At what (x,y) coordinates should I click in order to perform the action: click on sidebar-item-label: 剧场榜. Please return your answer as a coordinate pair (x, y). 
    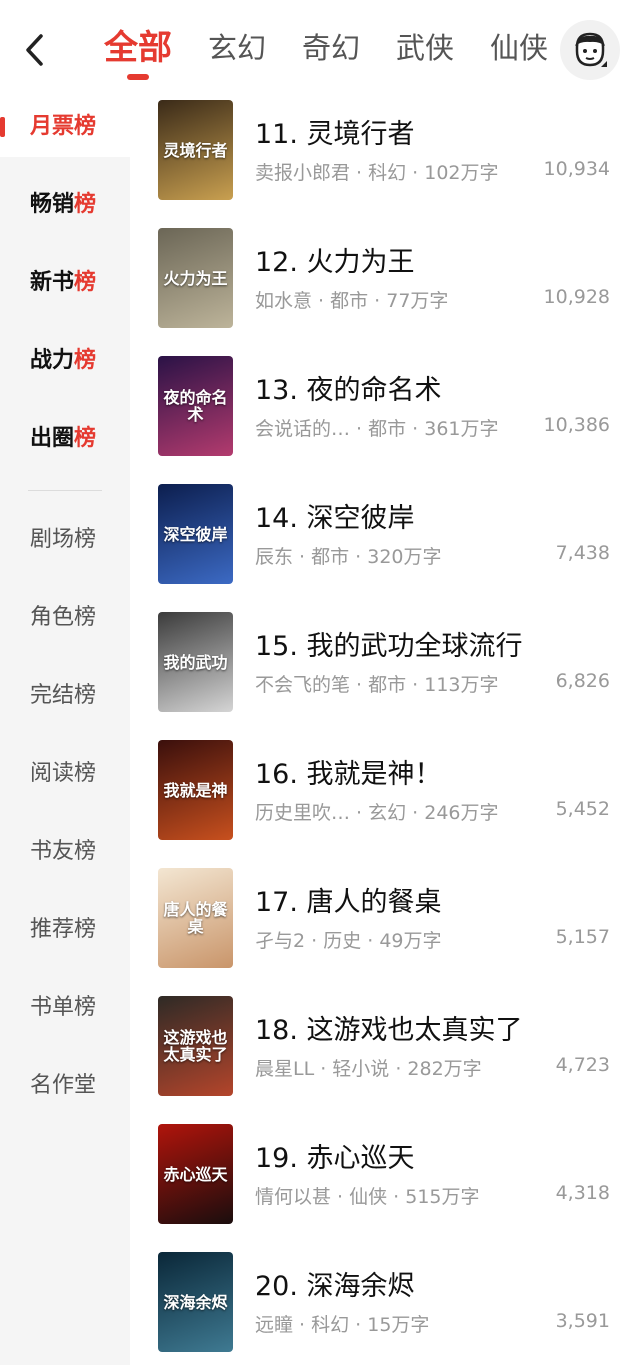
    Looking at the image, I should click on (63, 539).